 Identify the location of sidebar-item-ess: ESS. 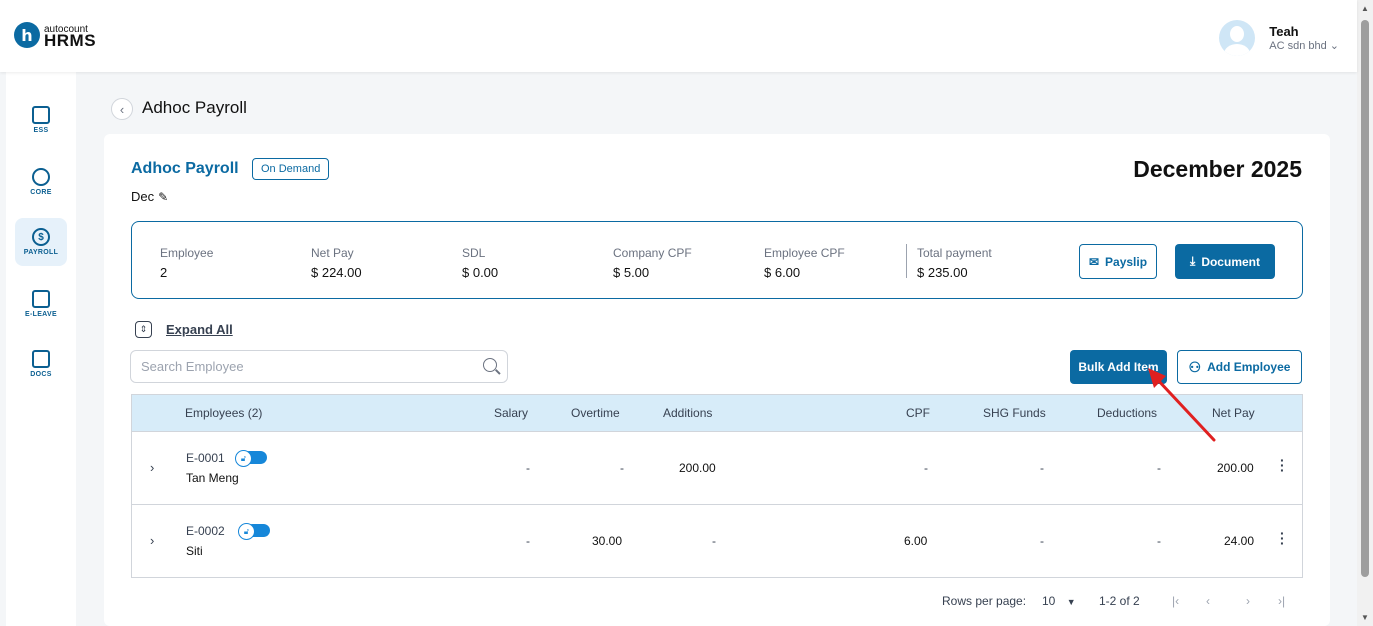
(41, 120).